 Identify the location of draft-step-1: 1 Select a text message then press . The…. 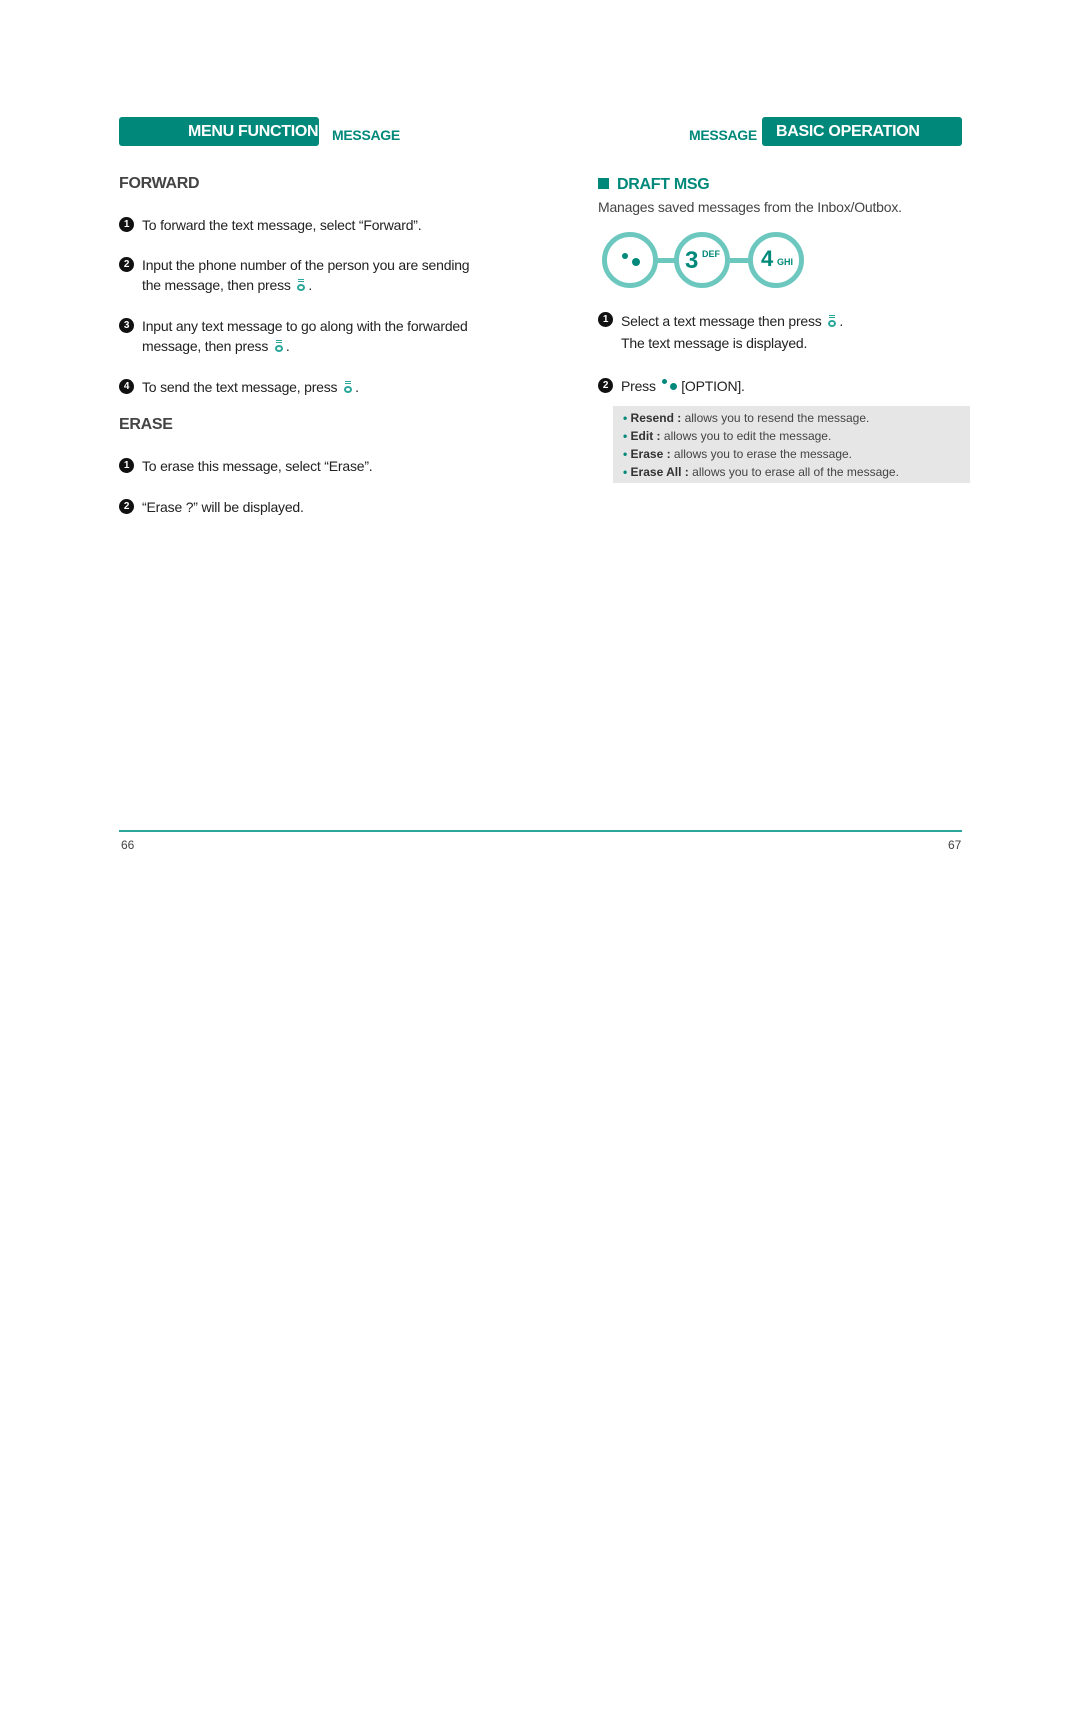
(778, 332).